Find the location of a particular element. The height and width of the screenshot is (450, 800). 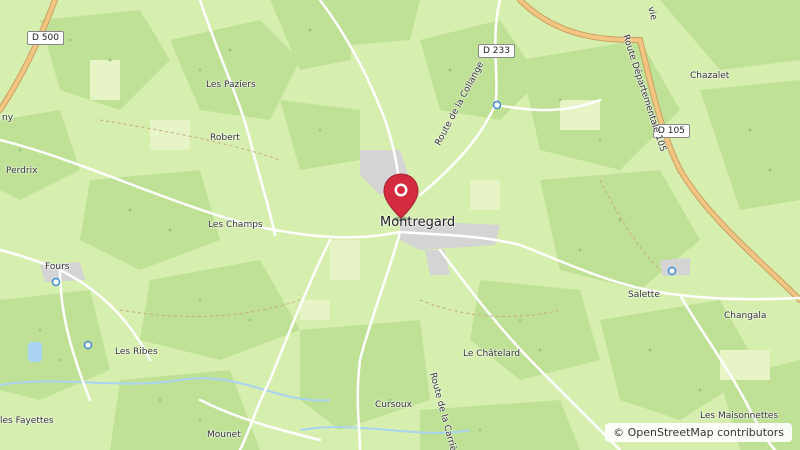

place-label-ny: ny is located at coordinates (8, 118).